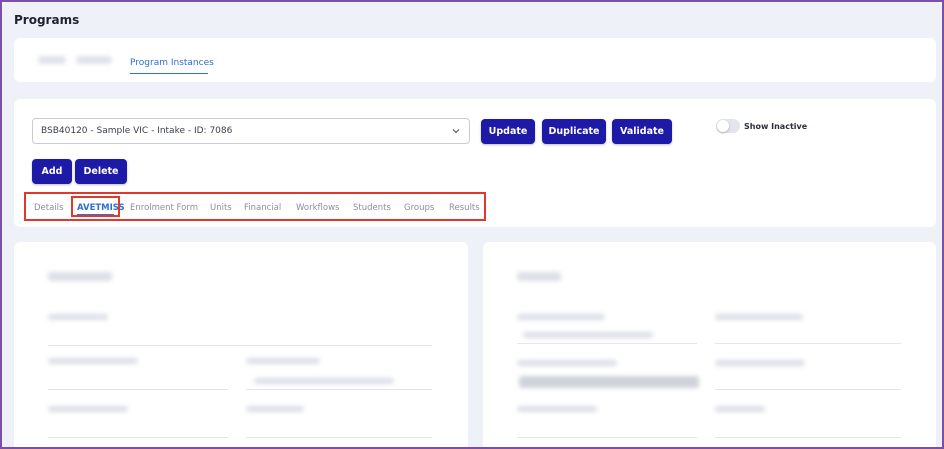 The width and height of the screenshot is (944, 449). I want to click on toggle-knob, so click(723, 126).